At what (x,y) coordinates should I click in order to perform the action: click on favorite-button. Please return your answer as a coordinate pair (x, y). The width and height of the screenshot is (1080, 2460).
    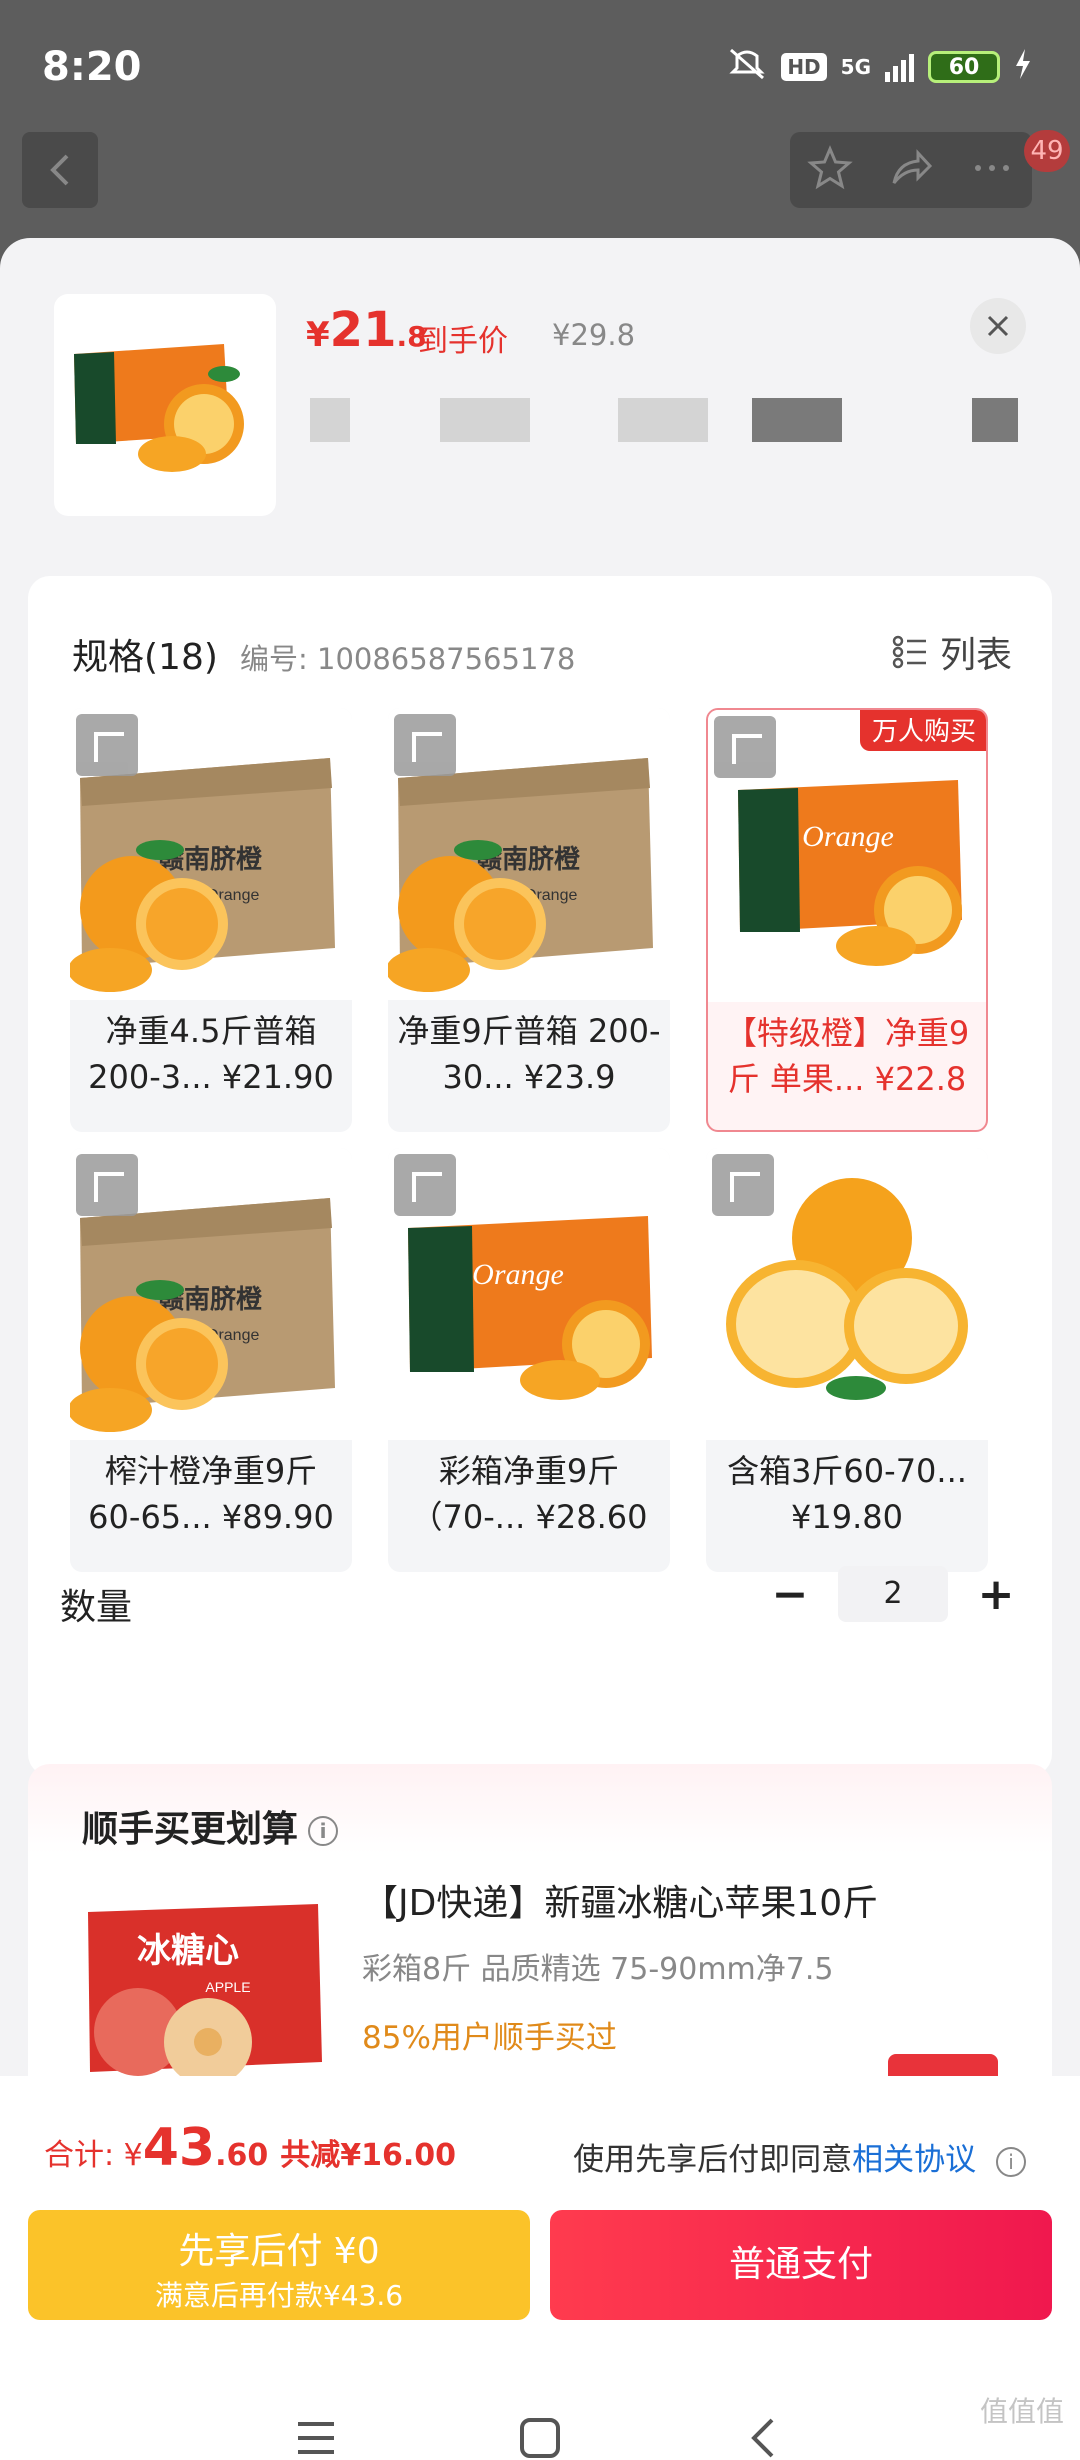
    Looking at the image, I should click on (830, 170).